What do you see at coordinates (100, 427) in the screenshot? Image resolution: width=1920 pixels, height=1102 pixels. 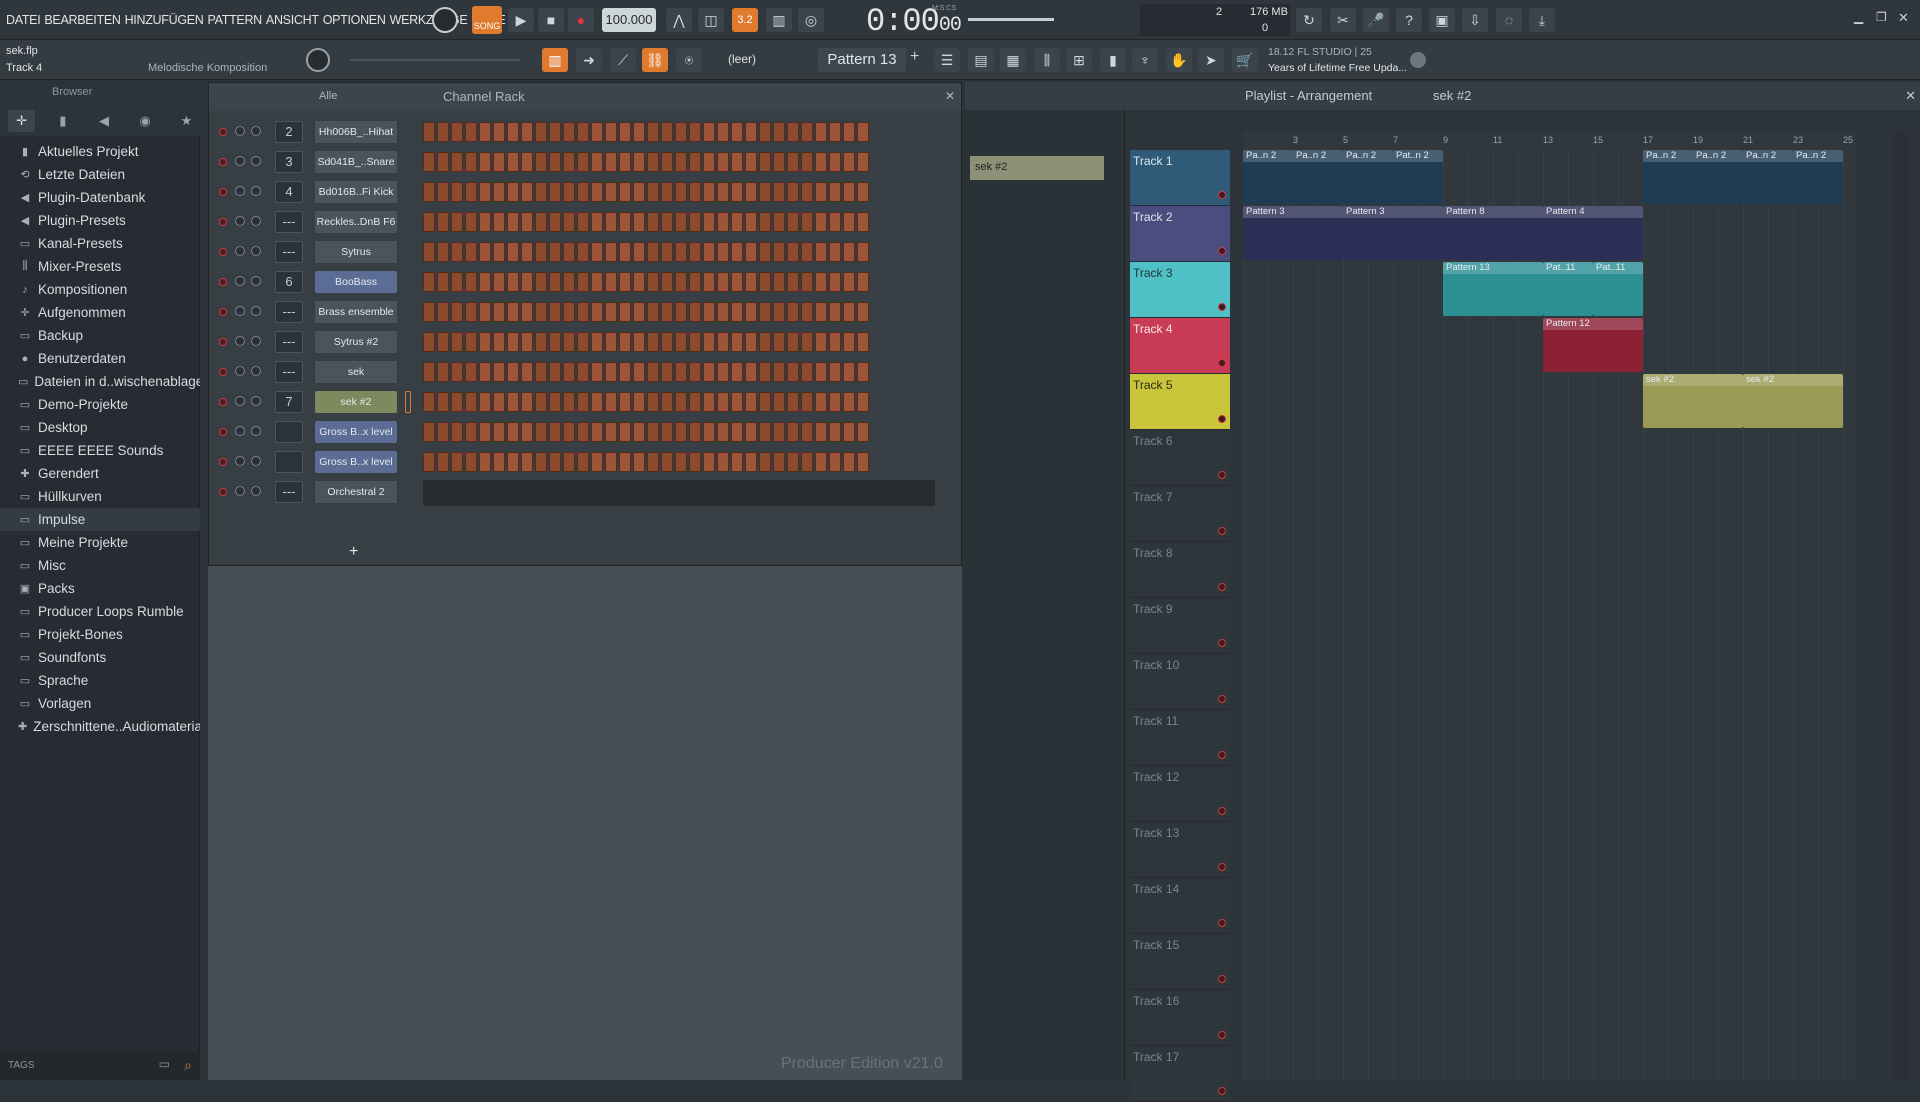 I see `browser-item: ▭ Desktop` at bounding box center [100, 427].